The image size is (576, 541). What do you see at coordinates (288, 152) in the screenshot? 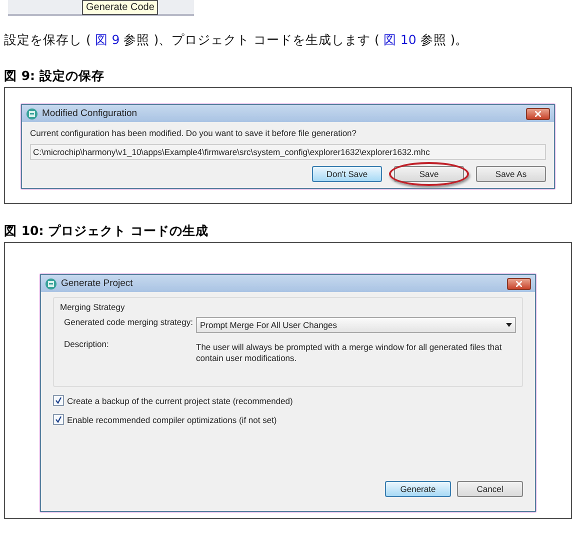
I see `path-field: C:\microchip\harmony\v1_10\apps\Example4\firmware\src\system_config\explorer1632\explorer1632.mhc` at bounding box center [288, 152].